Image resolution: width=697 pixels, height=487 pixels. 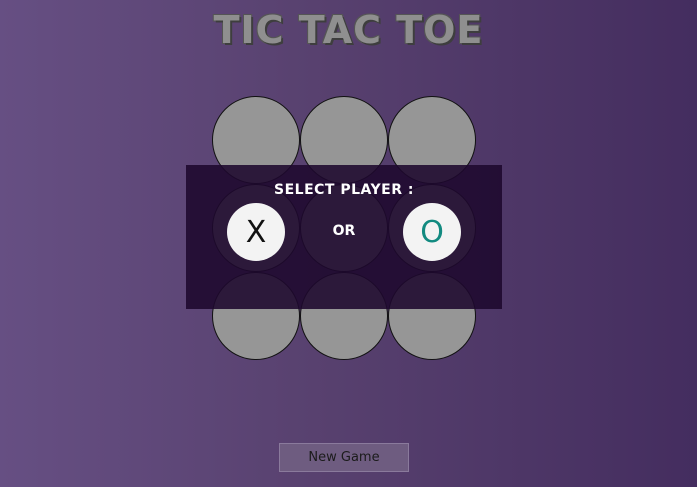 I want to click on player-select-overlay: SELECT PLAYER : X OR O, so click(x=344, y=237).